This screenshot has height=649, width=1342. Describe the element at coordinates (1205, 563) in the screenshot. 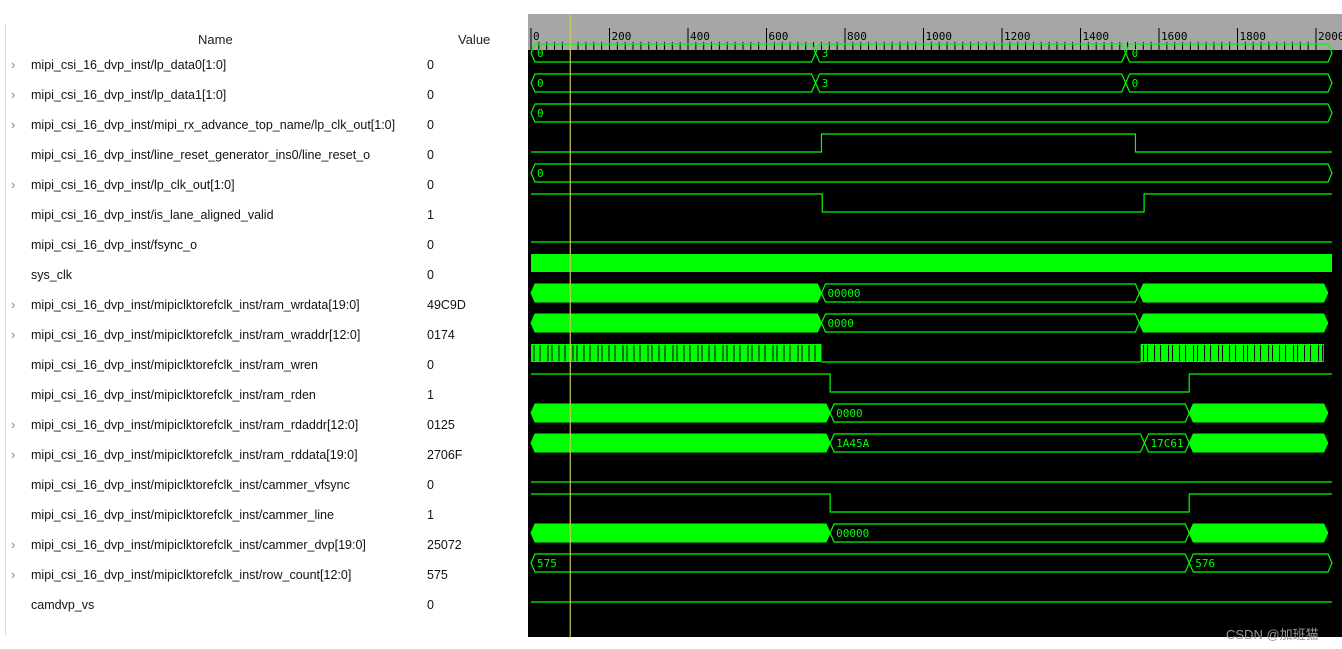

I see `bus-value-label: 576` at that location.